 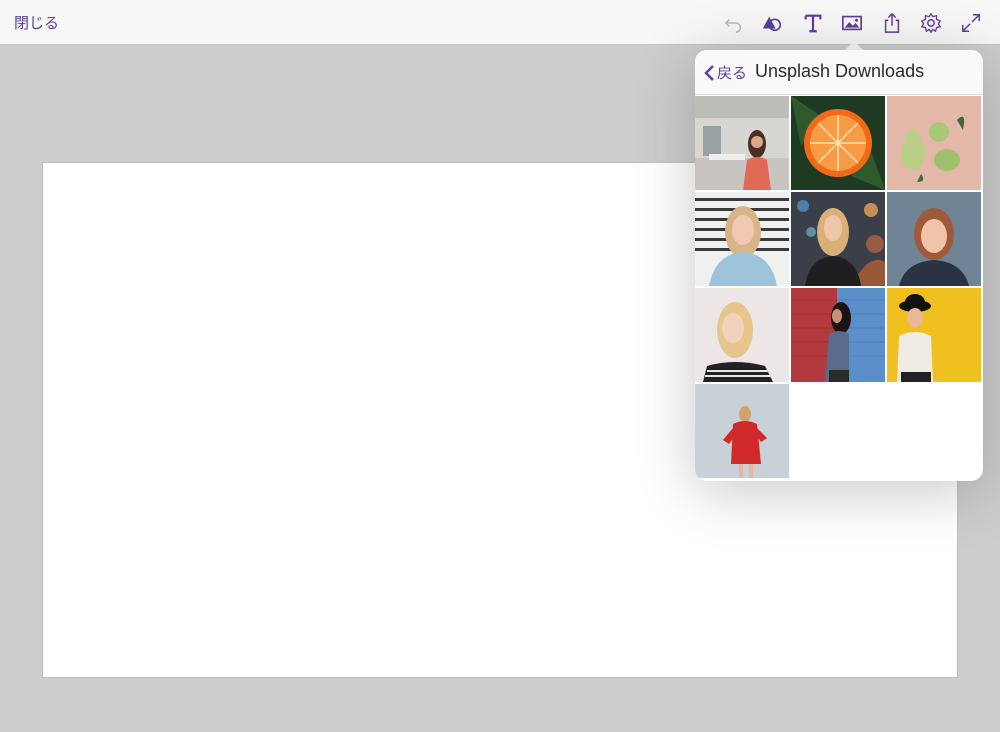 I want to click on popover-header: 戻る Unsplash Downloads, so click(x=839, y=72).